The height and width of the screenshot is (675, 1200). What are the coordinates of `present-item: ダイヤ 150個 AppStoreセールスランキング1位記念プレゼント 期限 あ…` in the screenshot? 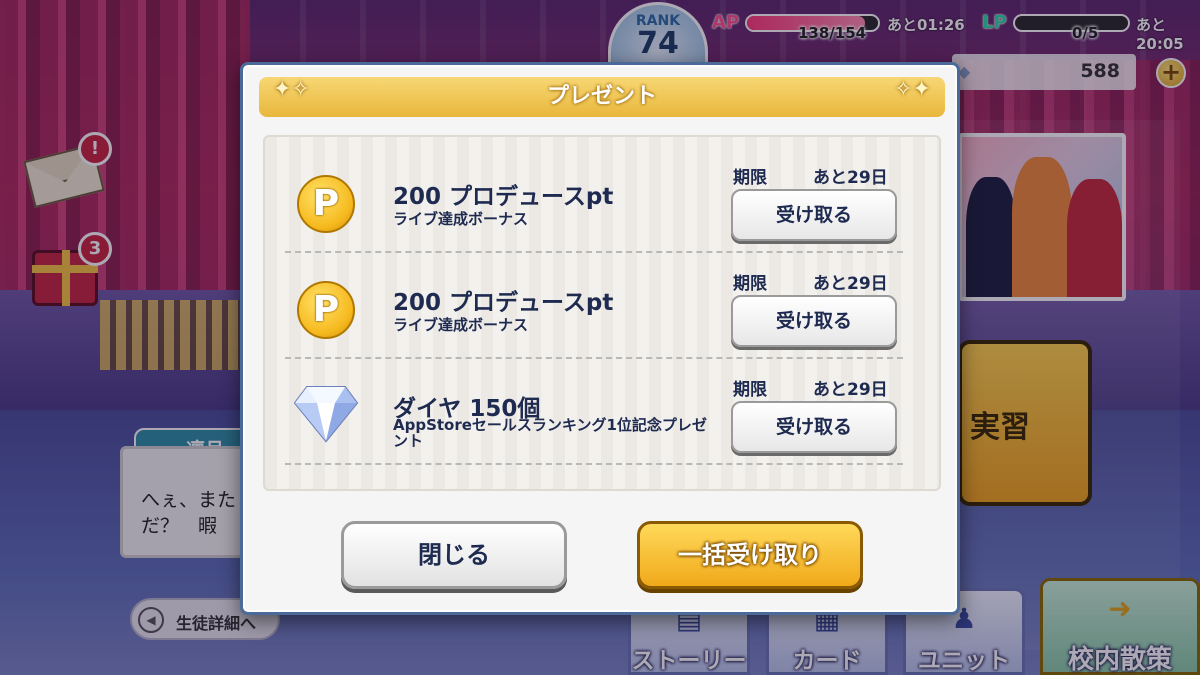 It's located at (602, 412).